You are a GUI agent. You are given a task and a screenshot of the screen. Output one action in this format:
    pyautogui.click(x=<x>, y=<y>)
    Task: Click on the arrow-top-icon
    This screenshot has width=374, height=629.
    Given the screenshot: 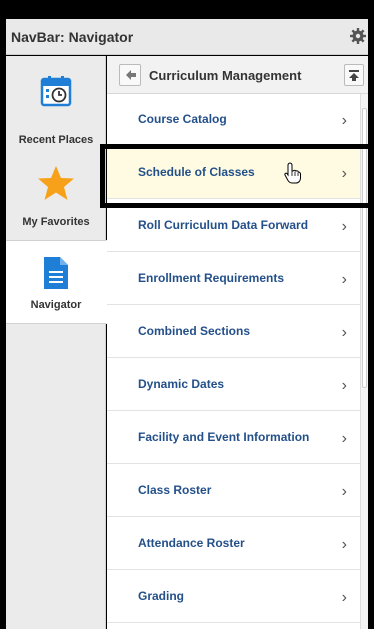 What is the action you would take?
    pyautogui.click(x=354, y=75)
    